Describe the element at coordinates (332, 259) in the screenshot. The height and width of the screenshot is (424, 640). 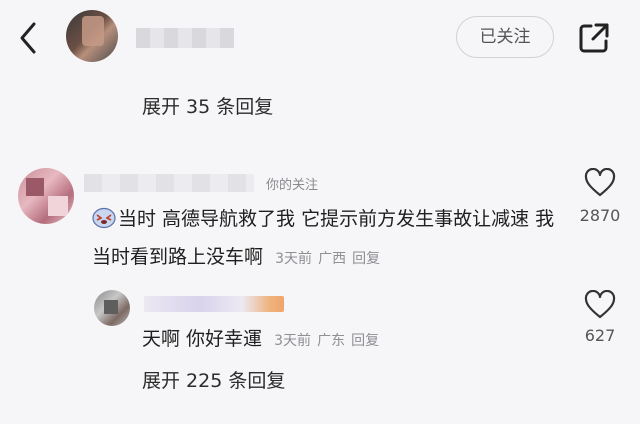
I see `comment-location: 广西` at that location.